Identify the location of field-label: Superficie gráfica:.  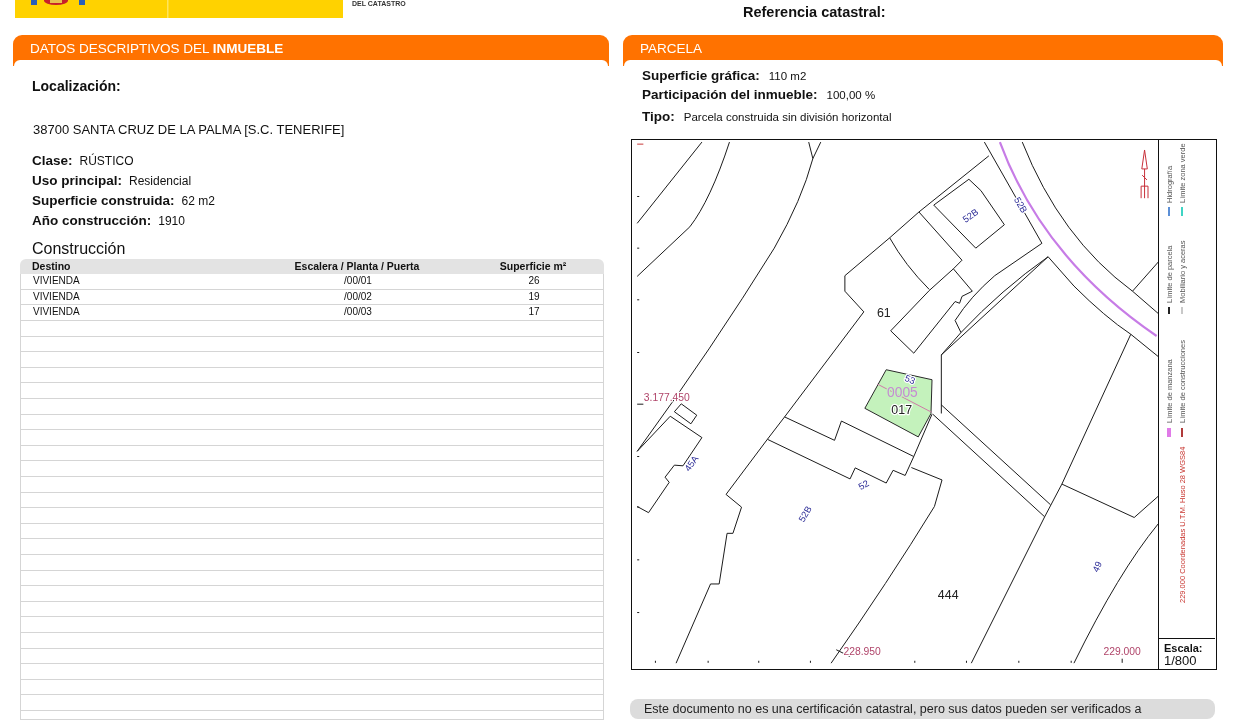
(701, 76).